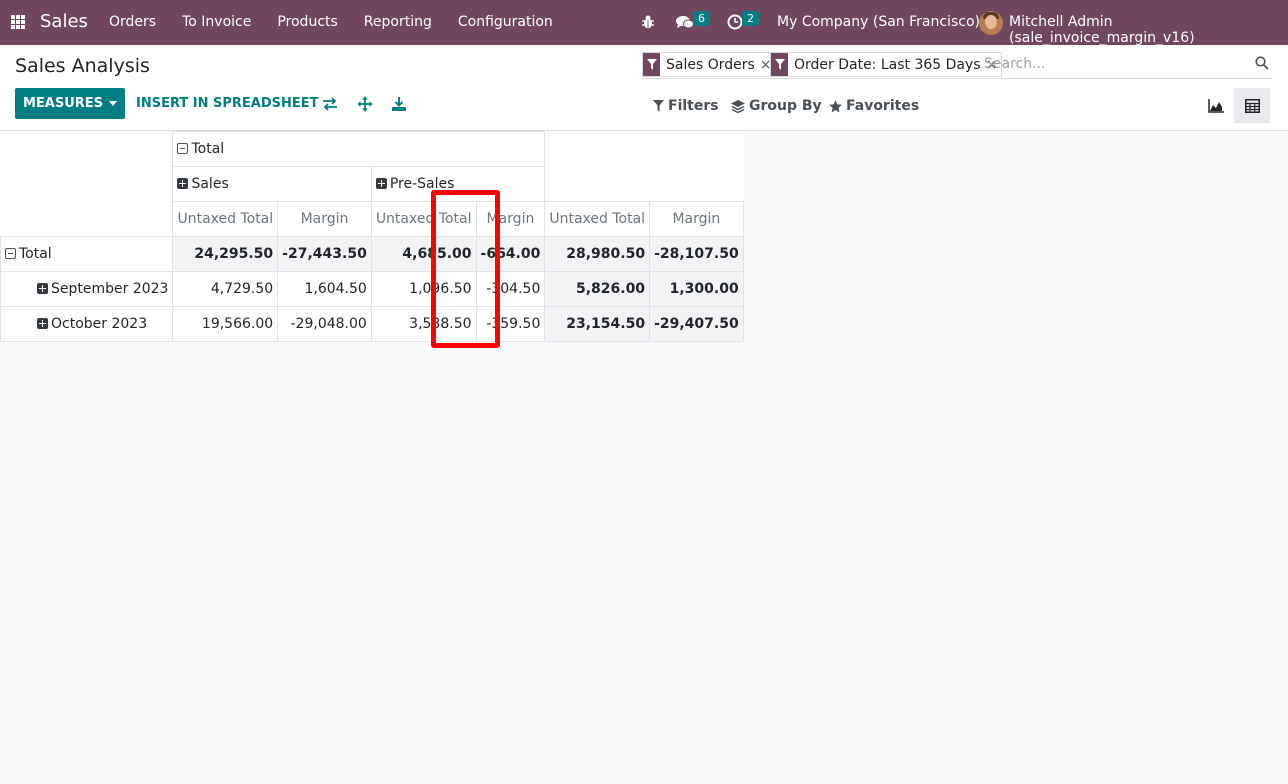 This screenshot has width=1288, height=784. I want to click on pivot-corner, so click(87, 184).